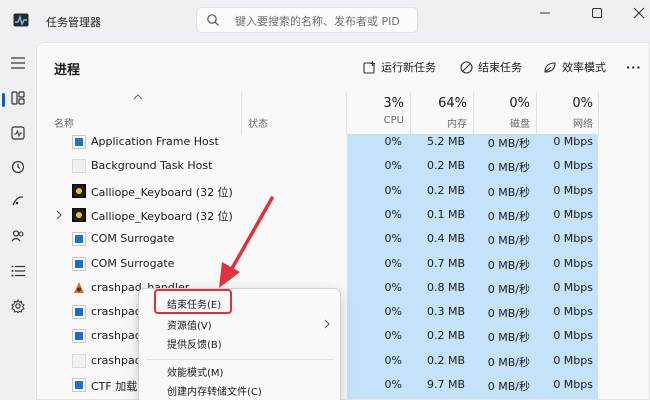 The image size is (650, 400). I want to click on menu-item-efficiency-mode: 效能模式(M), so click(195, 371).